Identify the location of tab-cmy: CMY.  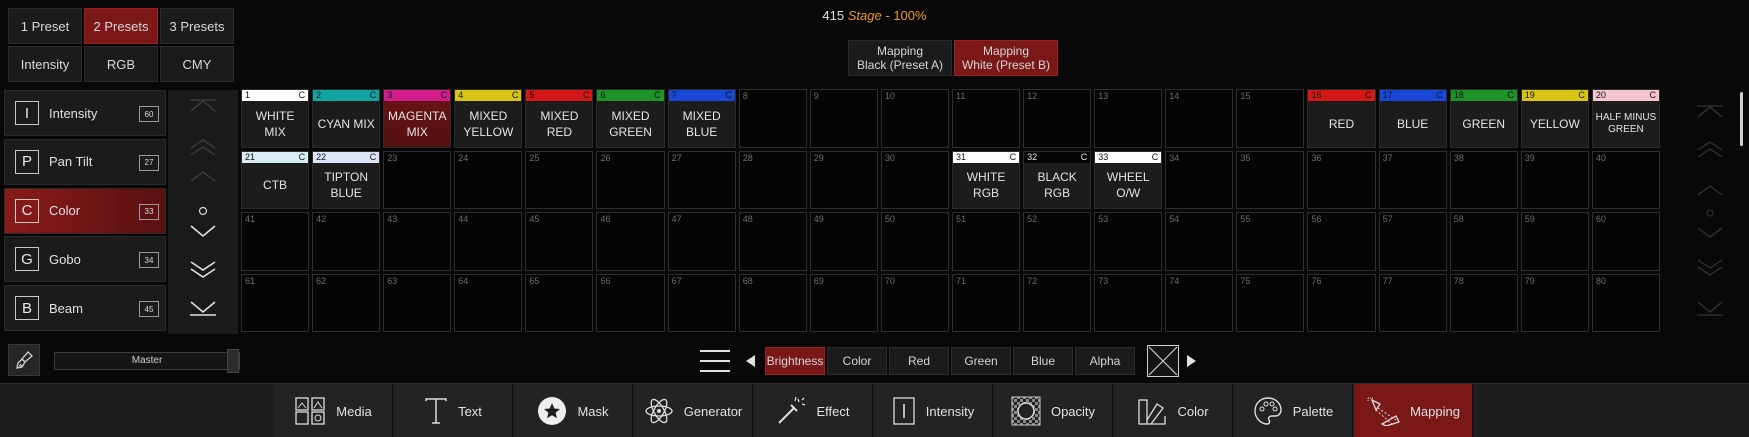
(197, 64).